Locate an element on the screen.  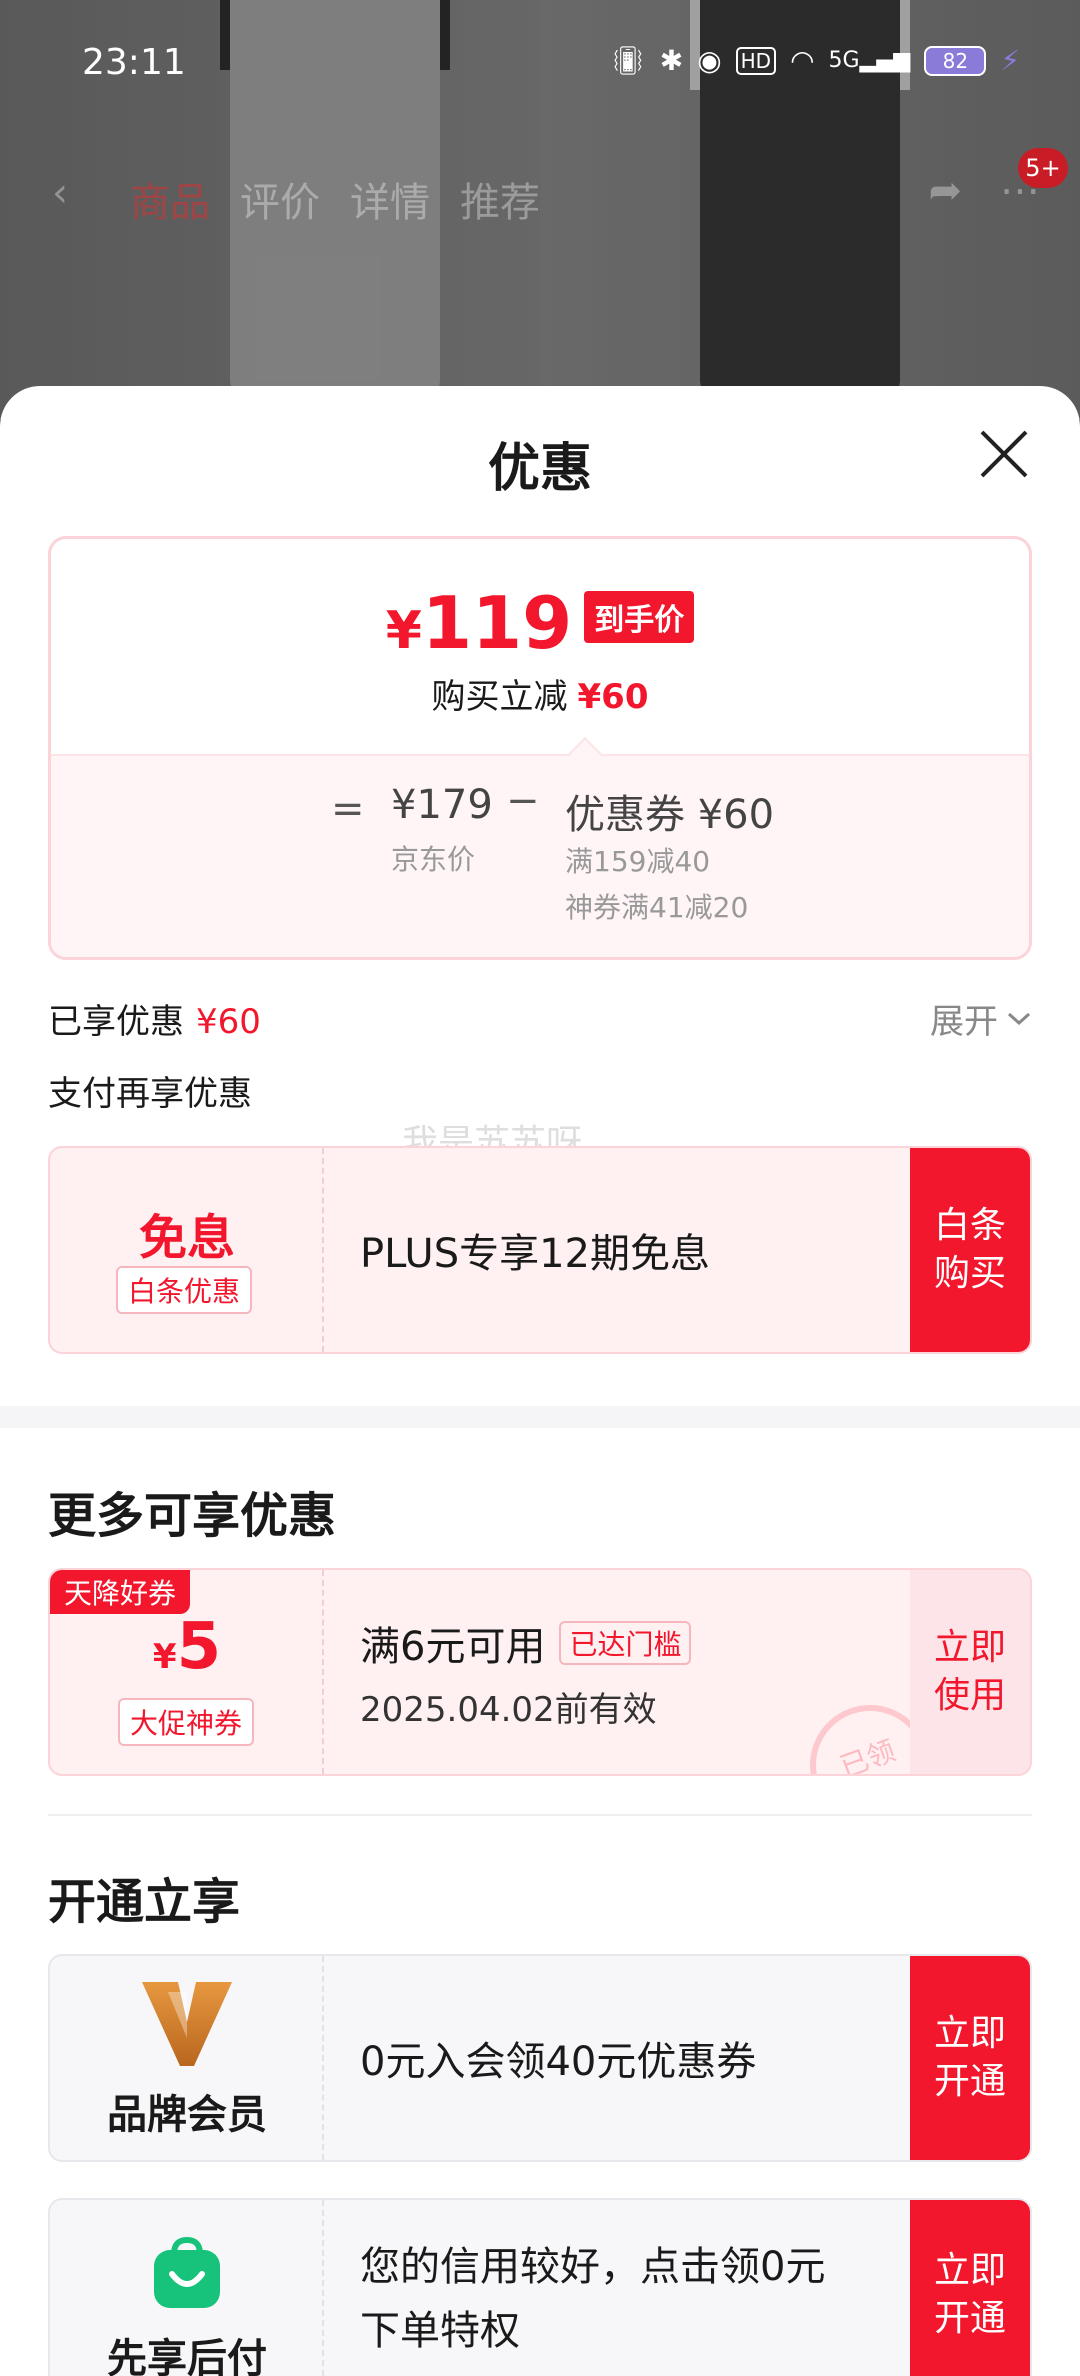
coupon-detail: 神券满41减20 is located at coordinates (657, 907).